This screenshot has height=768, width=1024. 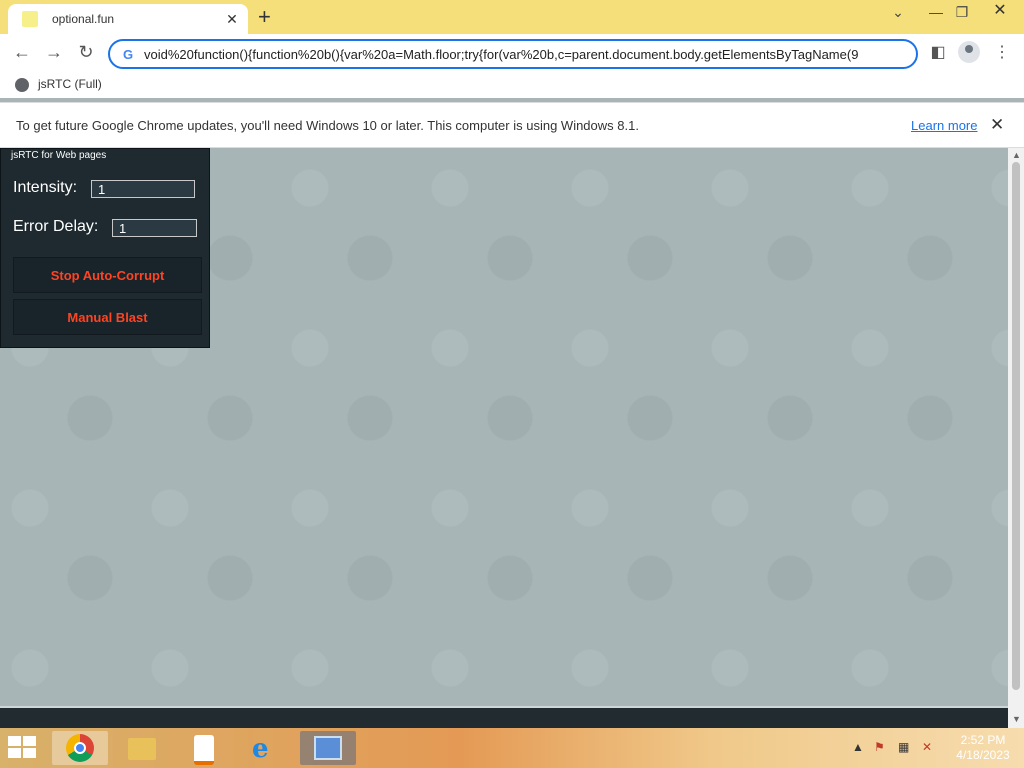 What do you see at coordinates (232, 19) in the screenshot?
I see `tab-close-icon: ✕` at bounding box center [232, 19].